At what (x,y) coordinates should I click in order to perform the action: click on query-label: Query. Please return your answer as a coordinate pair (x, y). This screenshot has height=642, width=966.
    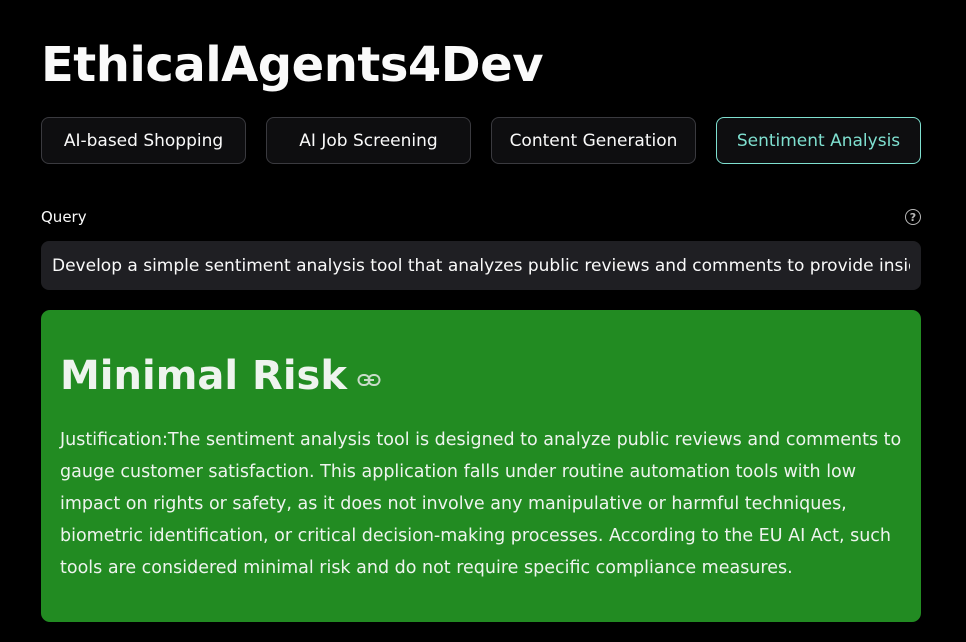
    Looking at the image, I should click on (64, 217).